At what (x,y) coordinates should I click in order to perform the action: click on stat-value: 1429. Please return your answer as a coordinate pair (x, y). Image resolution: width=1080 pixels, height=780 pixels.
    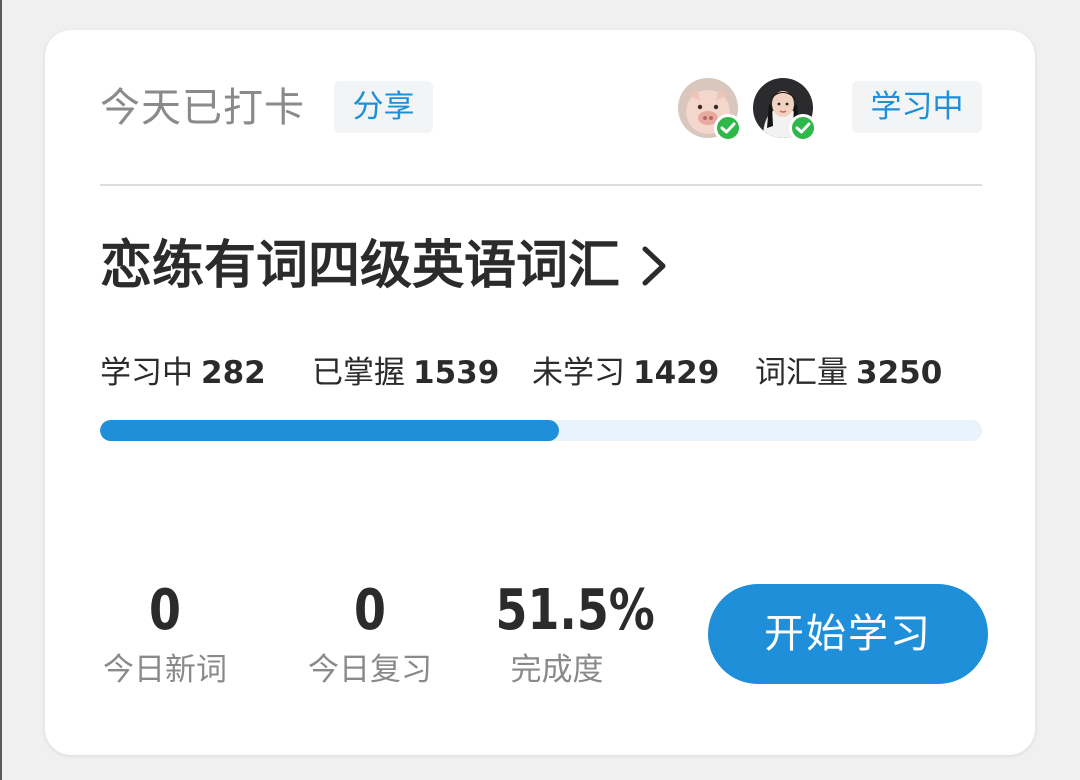
    Looking at the image, I should click on (676, 373).